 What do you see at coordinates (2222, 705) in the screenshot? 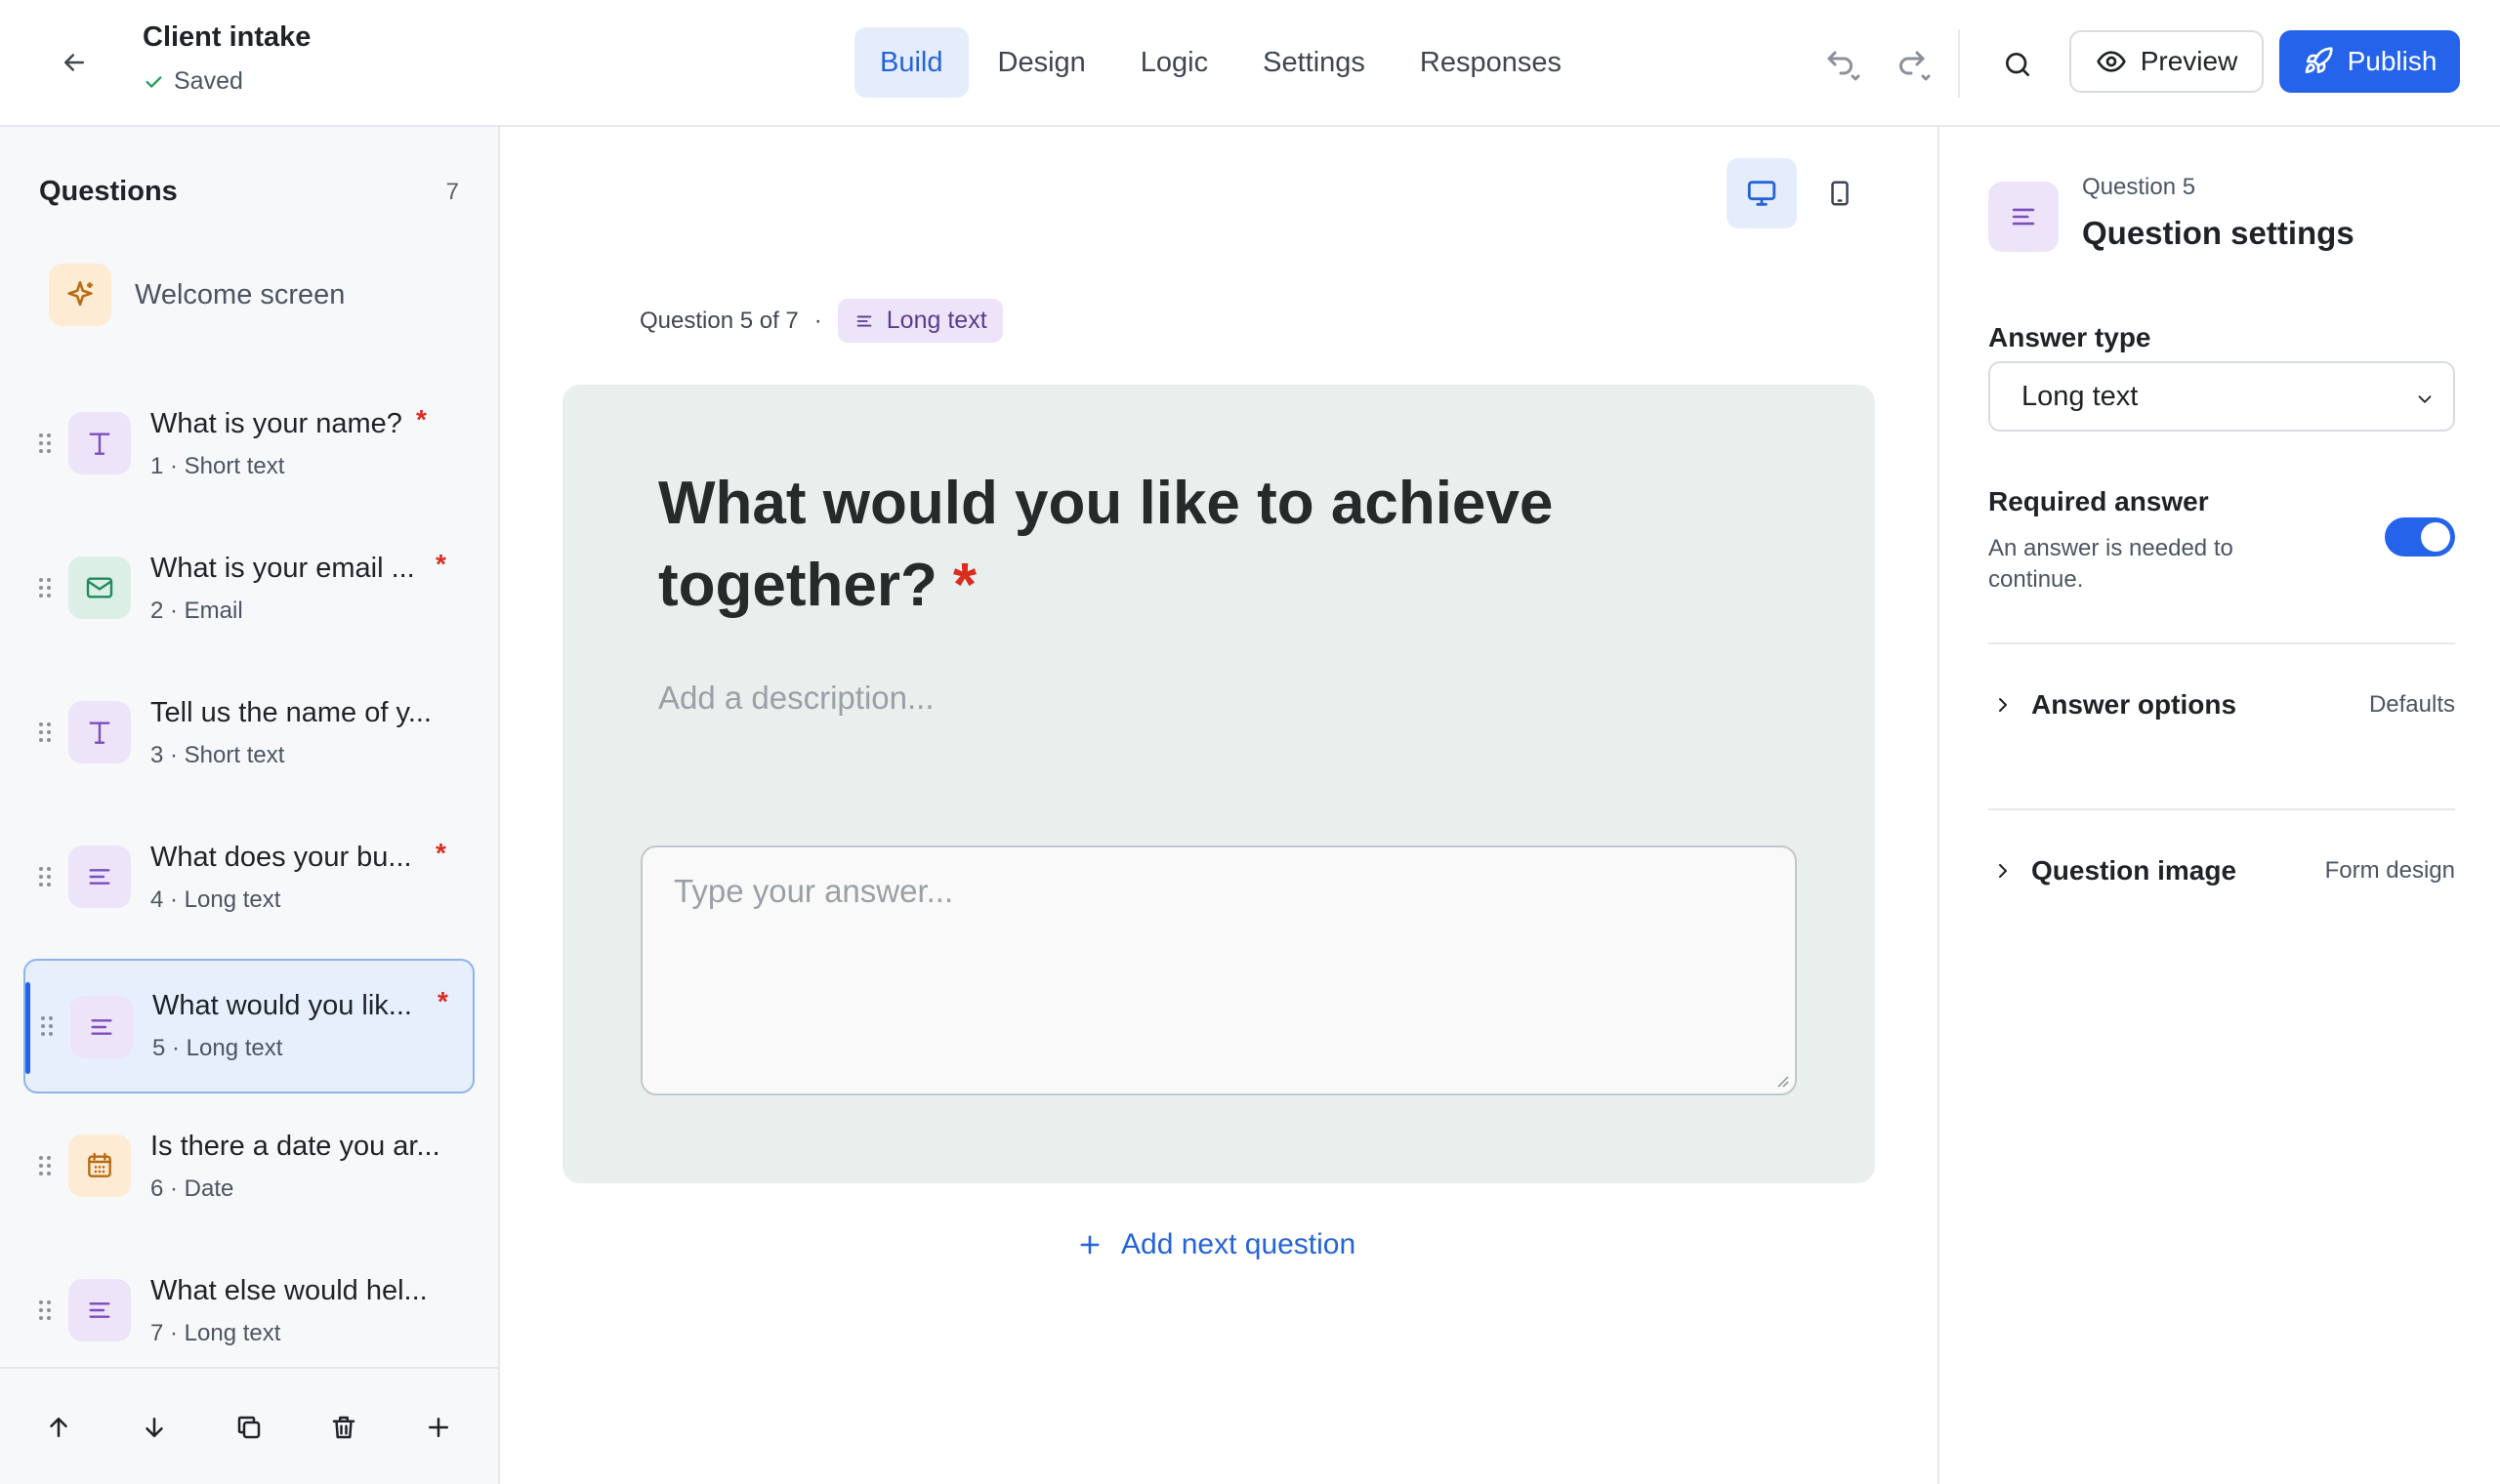
I see `answer-options-accordion: Answer options Defaults` at bounding box center [2222, 705].